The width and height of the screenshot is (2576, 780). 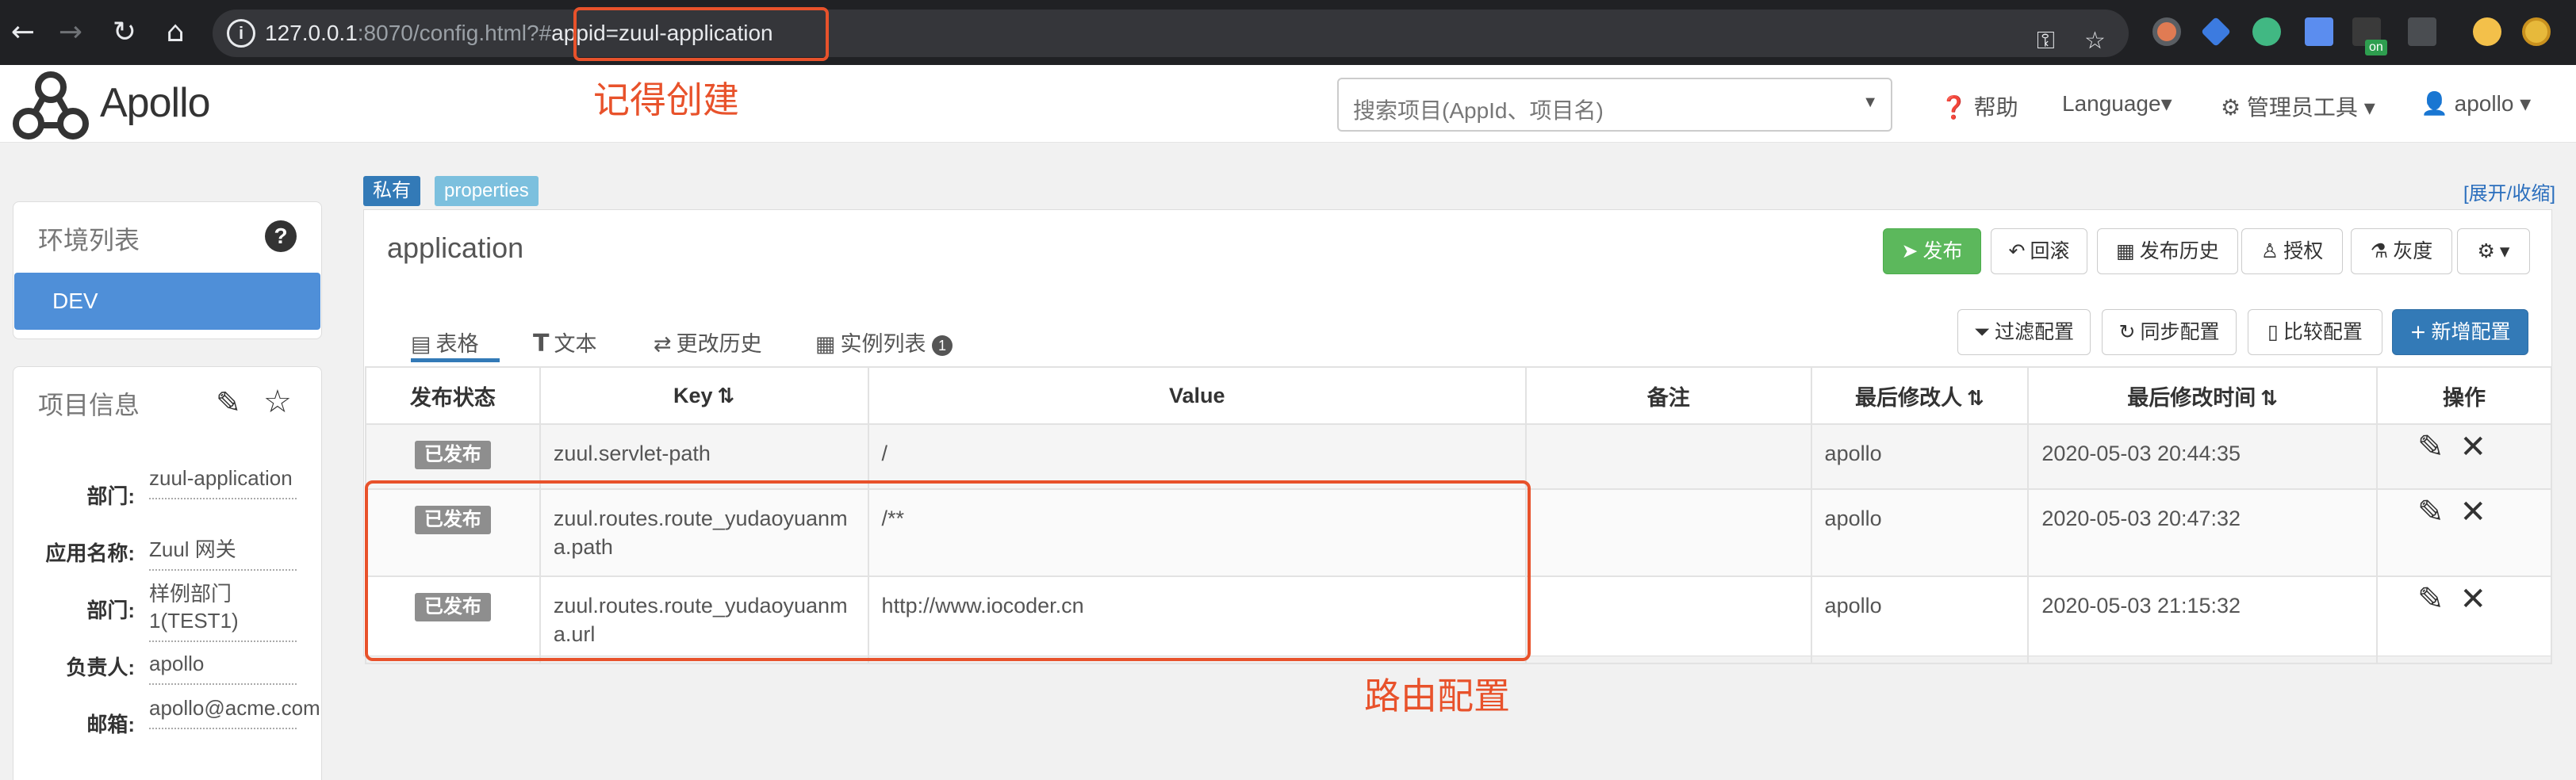 What do you see at coordinates (2202, 619) in the screenshot?
I see `cell-modified-time: 2020-05-03 21:15:32` at bounding box center [2202, 619].